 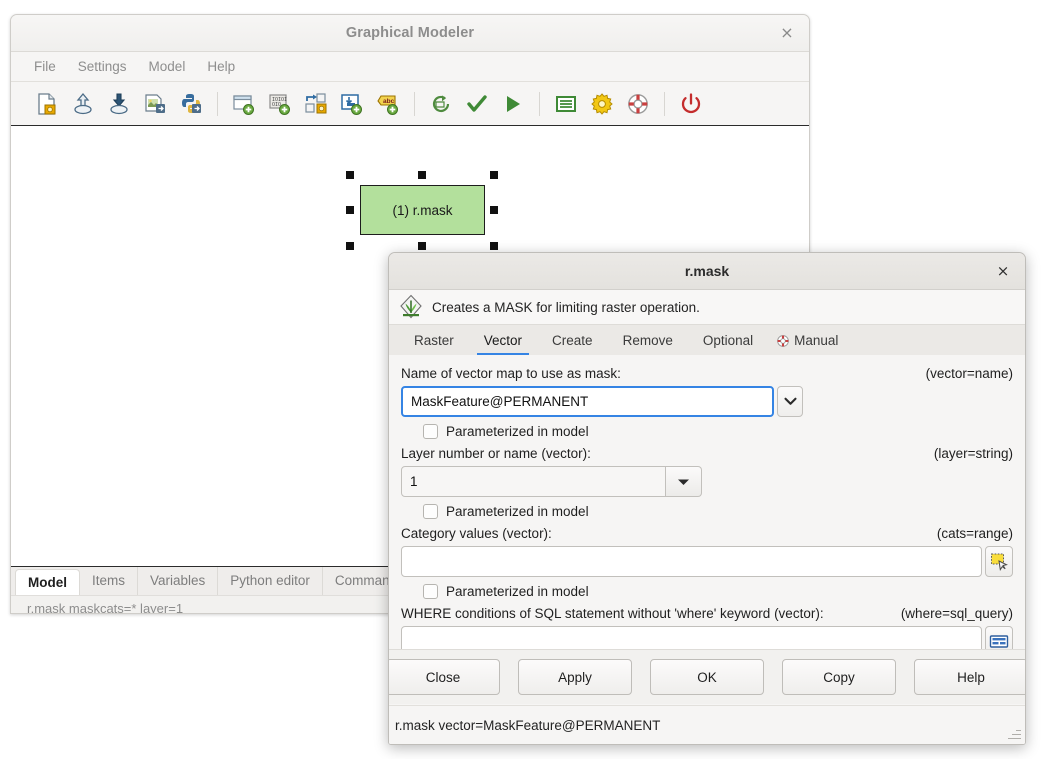 What do you see at coordinates (47, 104) in the screenshot?
I see `new-model-button` at bounding box center [47, 104].